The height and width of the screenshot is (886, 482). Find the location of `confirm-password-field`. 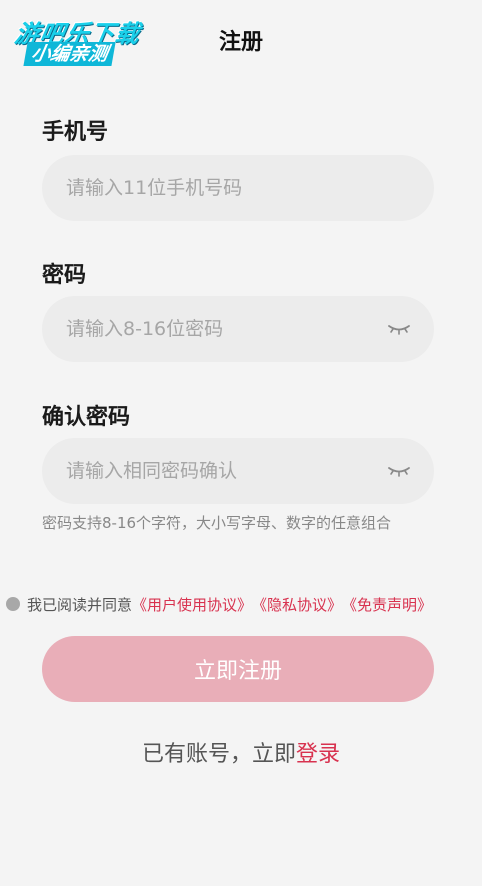

confirm-password-field is located at coordinates (238, 471).